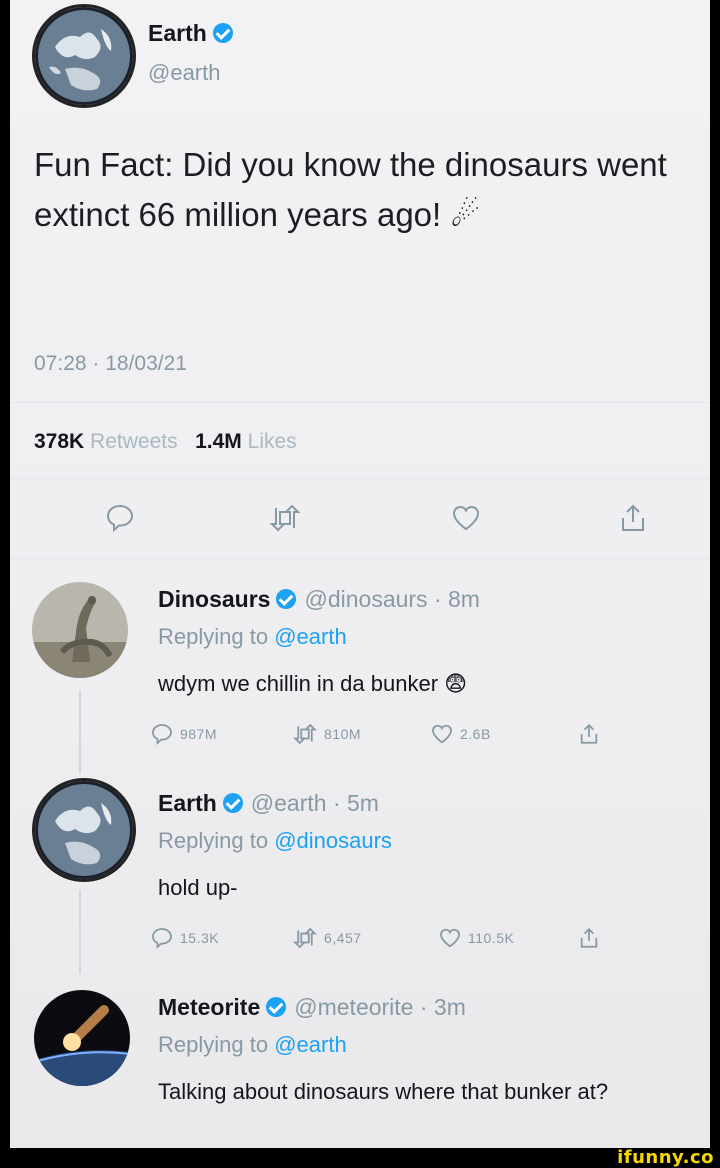 The width and height of the screenshot is (720, 1168). Describe the element at coordinates (110, 364) in the screenshot. I see `tweet-timestamp: 07:28 · 18/03/21` at that location.